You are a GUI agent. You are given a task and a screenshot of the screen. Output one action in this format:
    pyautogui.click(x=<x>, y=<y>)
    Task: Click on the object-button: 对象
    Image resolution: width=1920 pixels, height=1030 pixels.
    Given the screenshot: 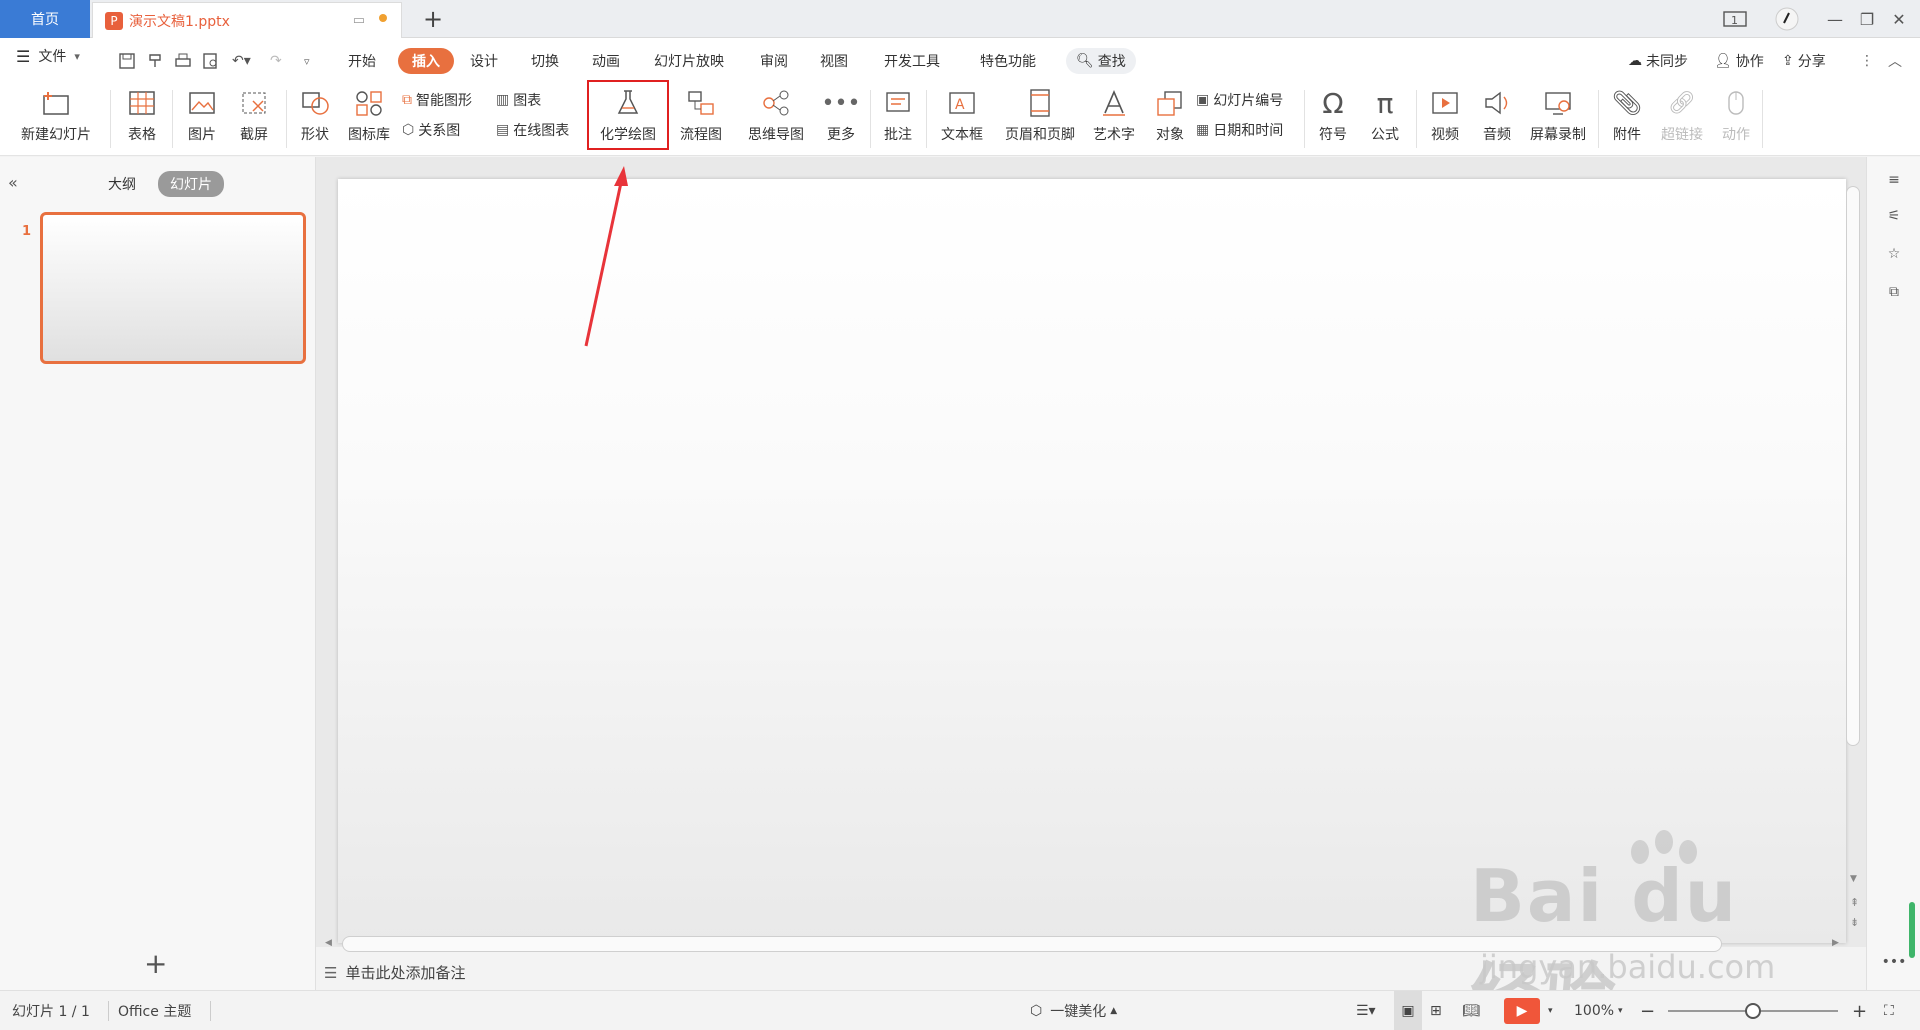 What is the action you would take?
    pyautogui.click(x=1170, y=119)
    